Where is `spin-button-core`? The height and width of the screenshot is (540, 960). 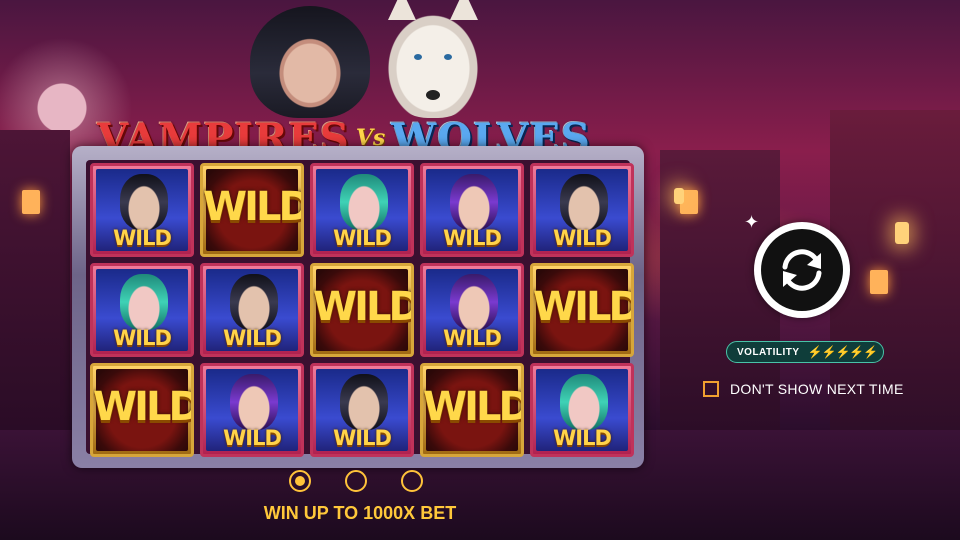
spin-button-core is located at coordinates (802, 270).